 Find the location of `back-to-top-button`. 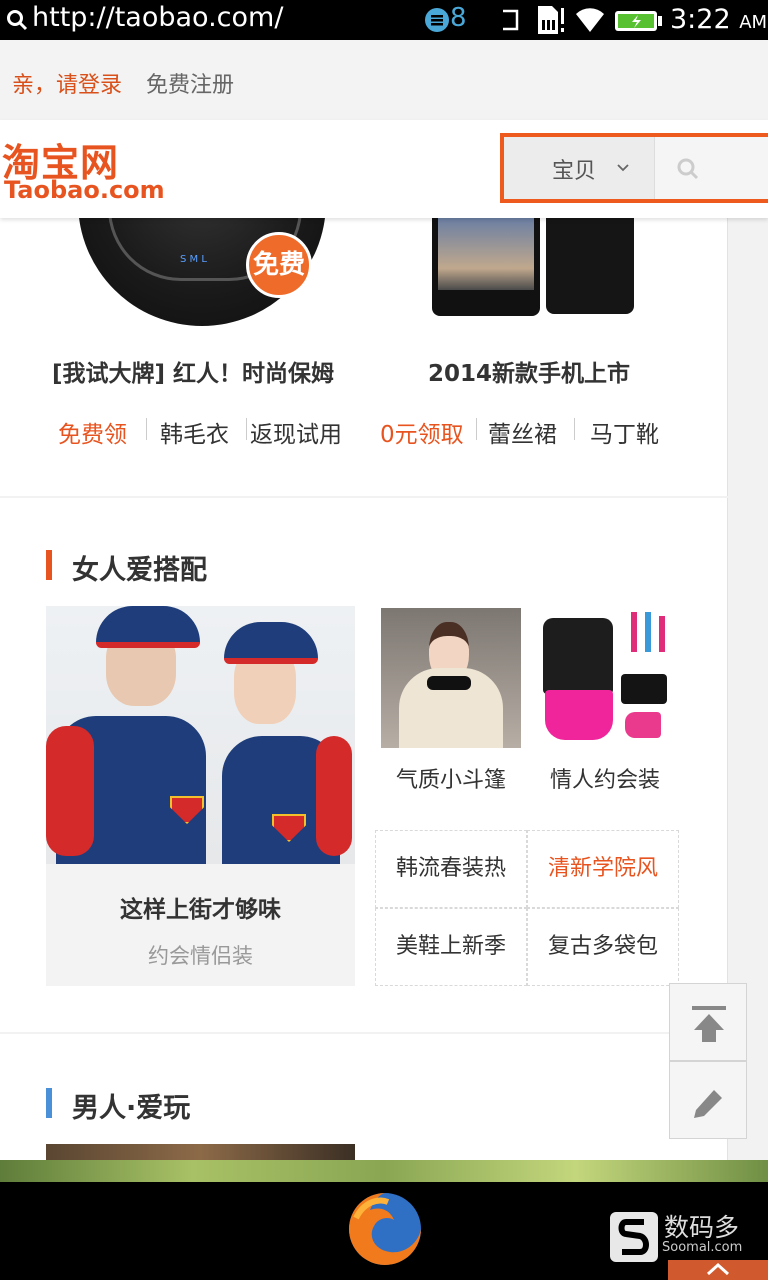

back-to-top-button is located at coordinates (708, 1022).